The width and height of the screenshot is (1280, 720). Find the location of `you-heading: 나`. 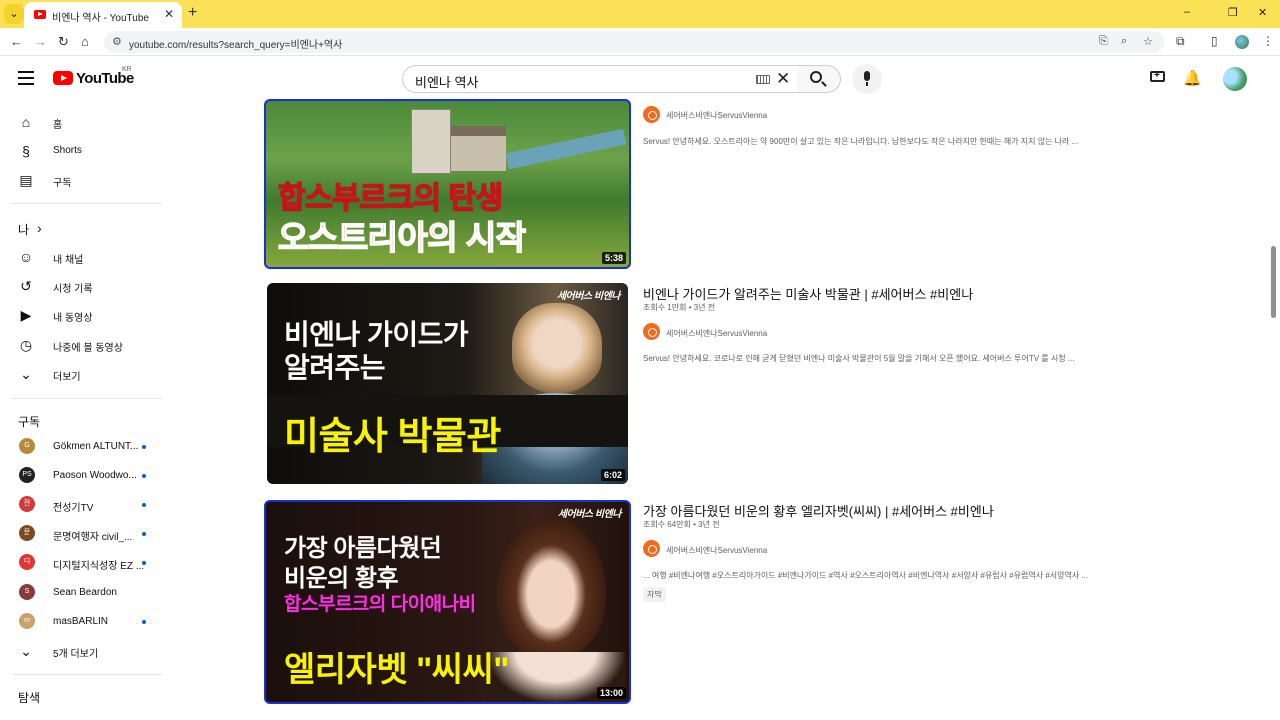

you-heading: 나 is located at coordinates (24, 230).